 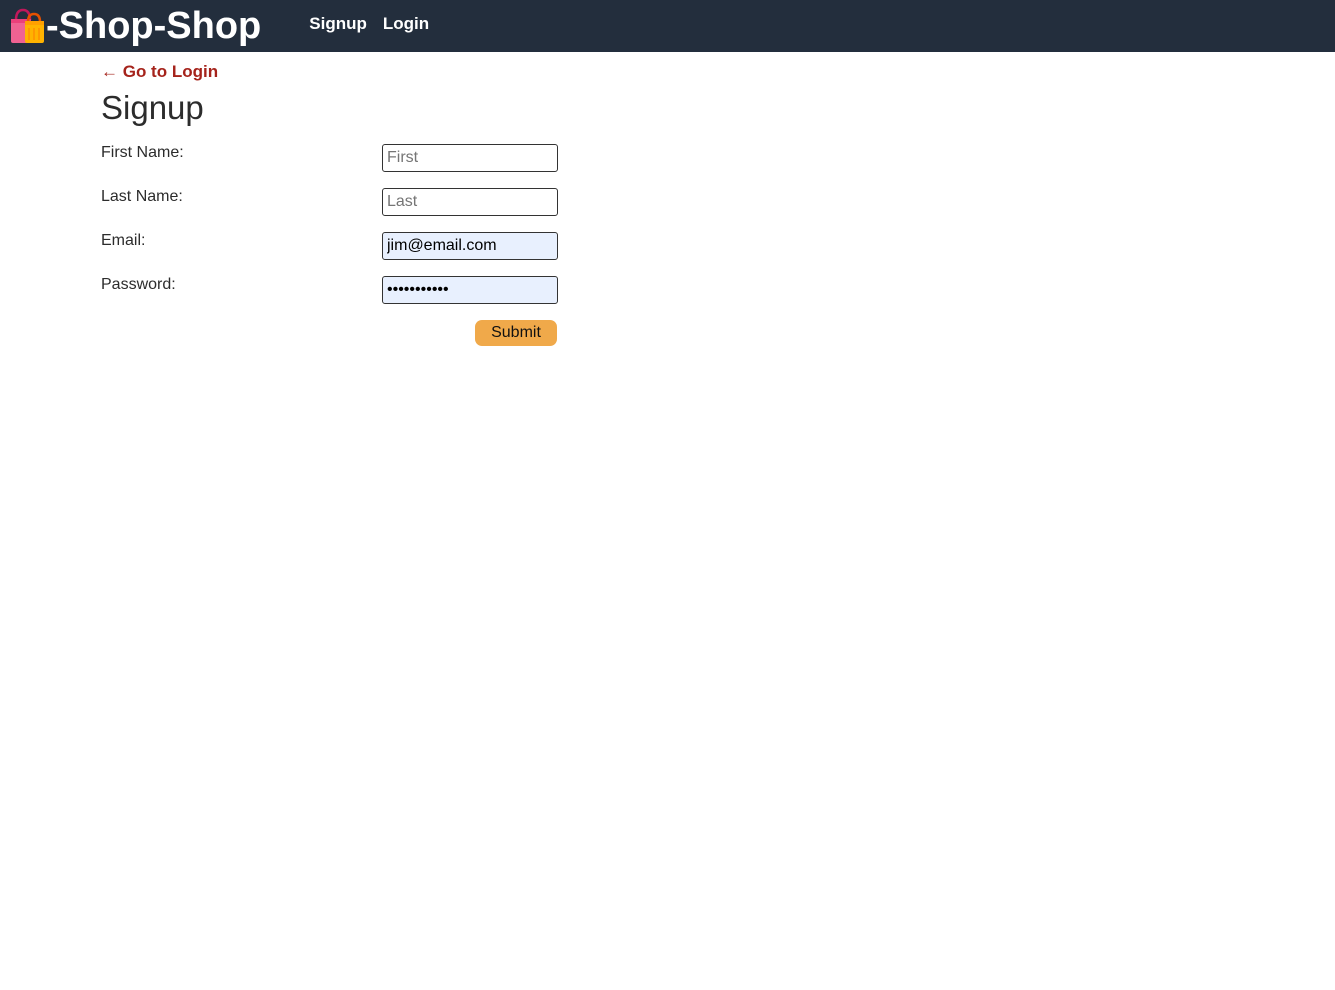 What do you see at coordinates (516, 333) in the screenshot?
I see `submit-button: Submit` at bounding box center [516, 333].